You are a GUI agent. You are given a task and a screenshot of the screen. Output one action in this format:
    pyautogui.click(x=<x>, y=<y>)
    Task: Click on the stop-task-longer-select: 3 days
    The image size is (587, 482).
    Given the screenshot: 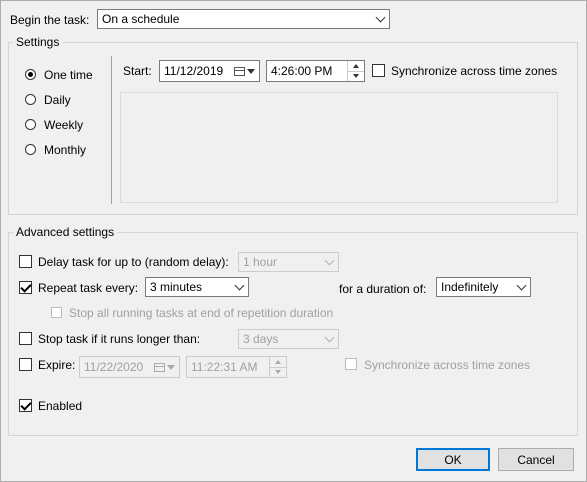 What is the action you would take?
    pyautogui.click(x=288, y=339)
    